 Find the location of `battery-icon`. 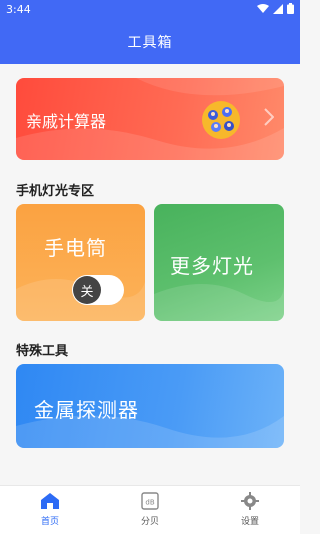

battery-icon is located at coordinates (290, 8).